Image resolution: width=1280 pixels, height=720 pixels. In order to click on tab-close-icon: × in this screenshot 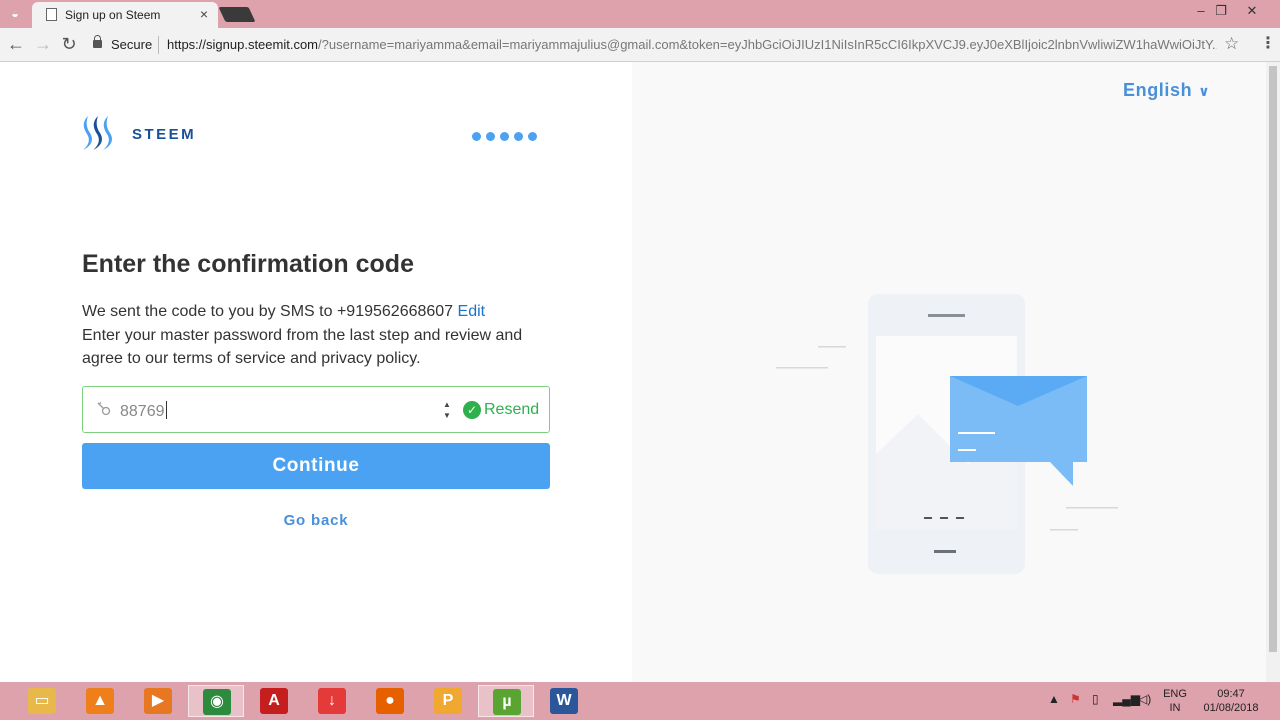, I will do `click(204, 14)`.